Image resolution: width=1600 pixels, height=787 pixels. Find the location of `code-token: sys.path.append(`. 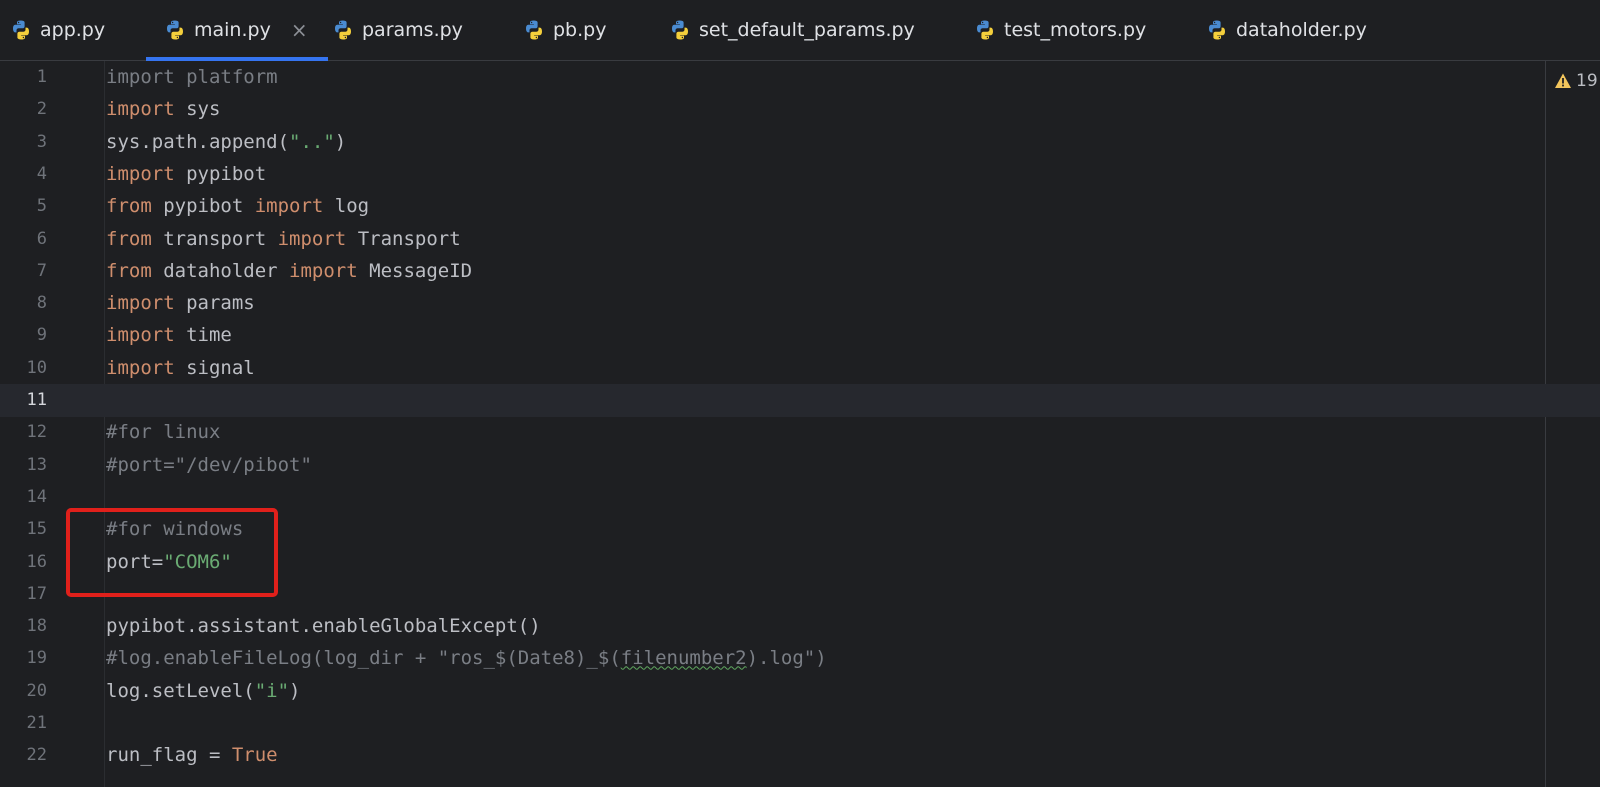

code-token: sys.path.append( is located at coordinates (198, 141).